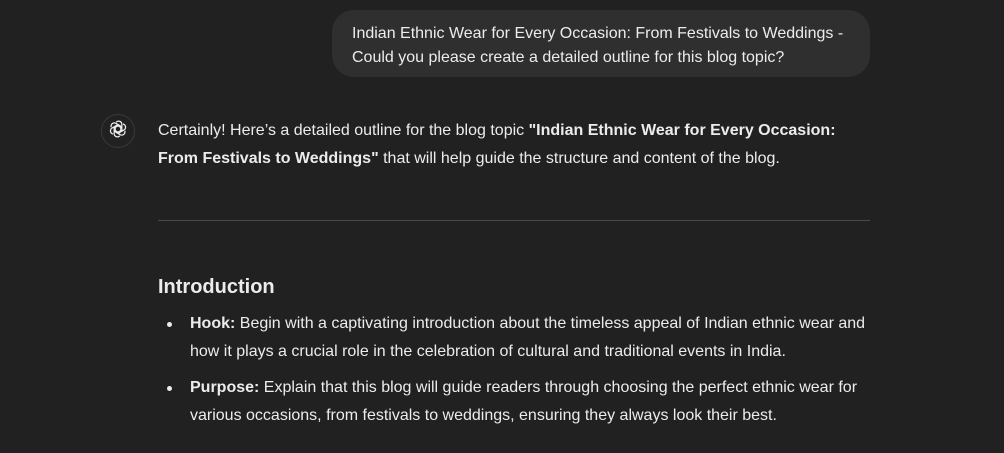  Describe the element at coordinates (216, 287) in the screenshot. I see `section-heading-introduction: Introduction` at that location.